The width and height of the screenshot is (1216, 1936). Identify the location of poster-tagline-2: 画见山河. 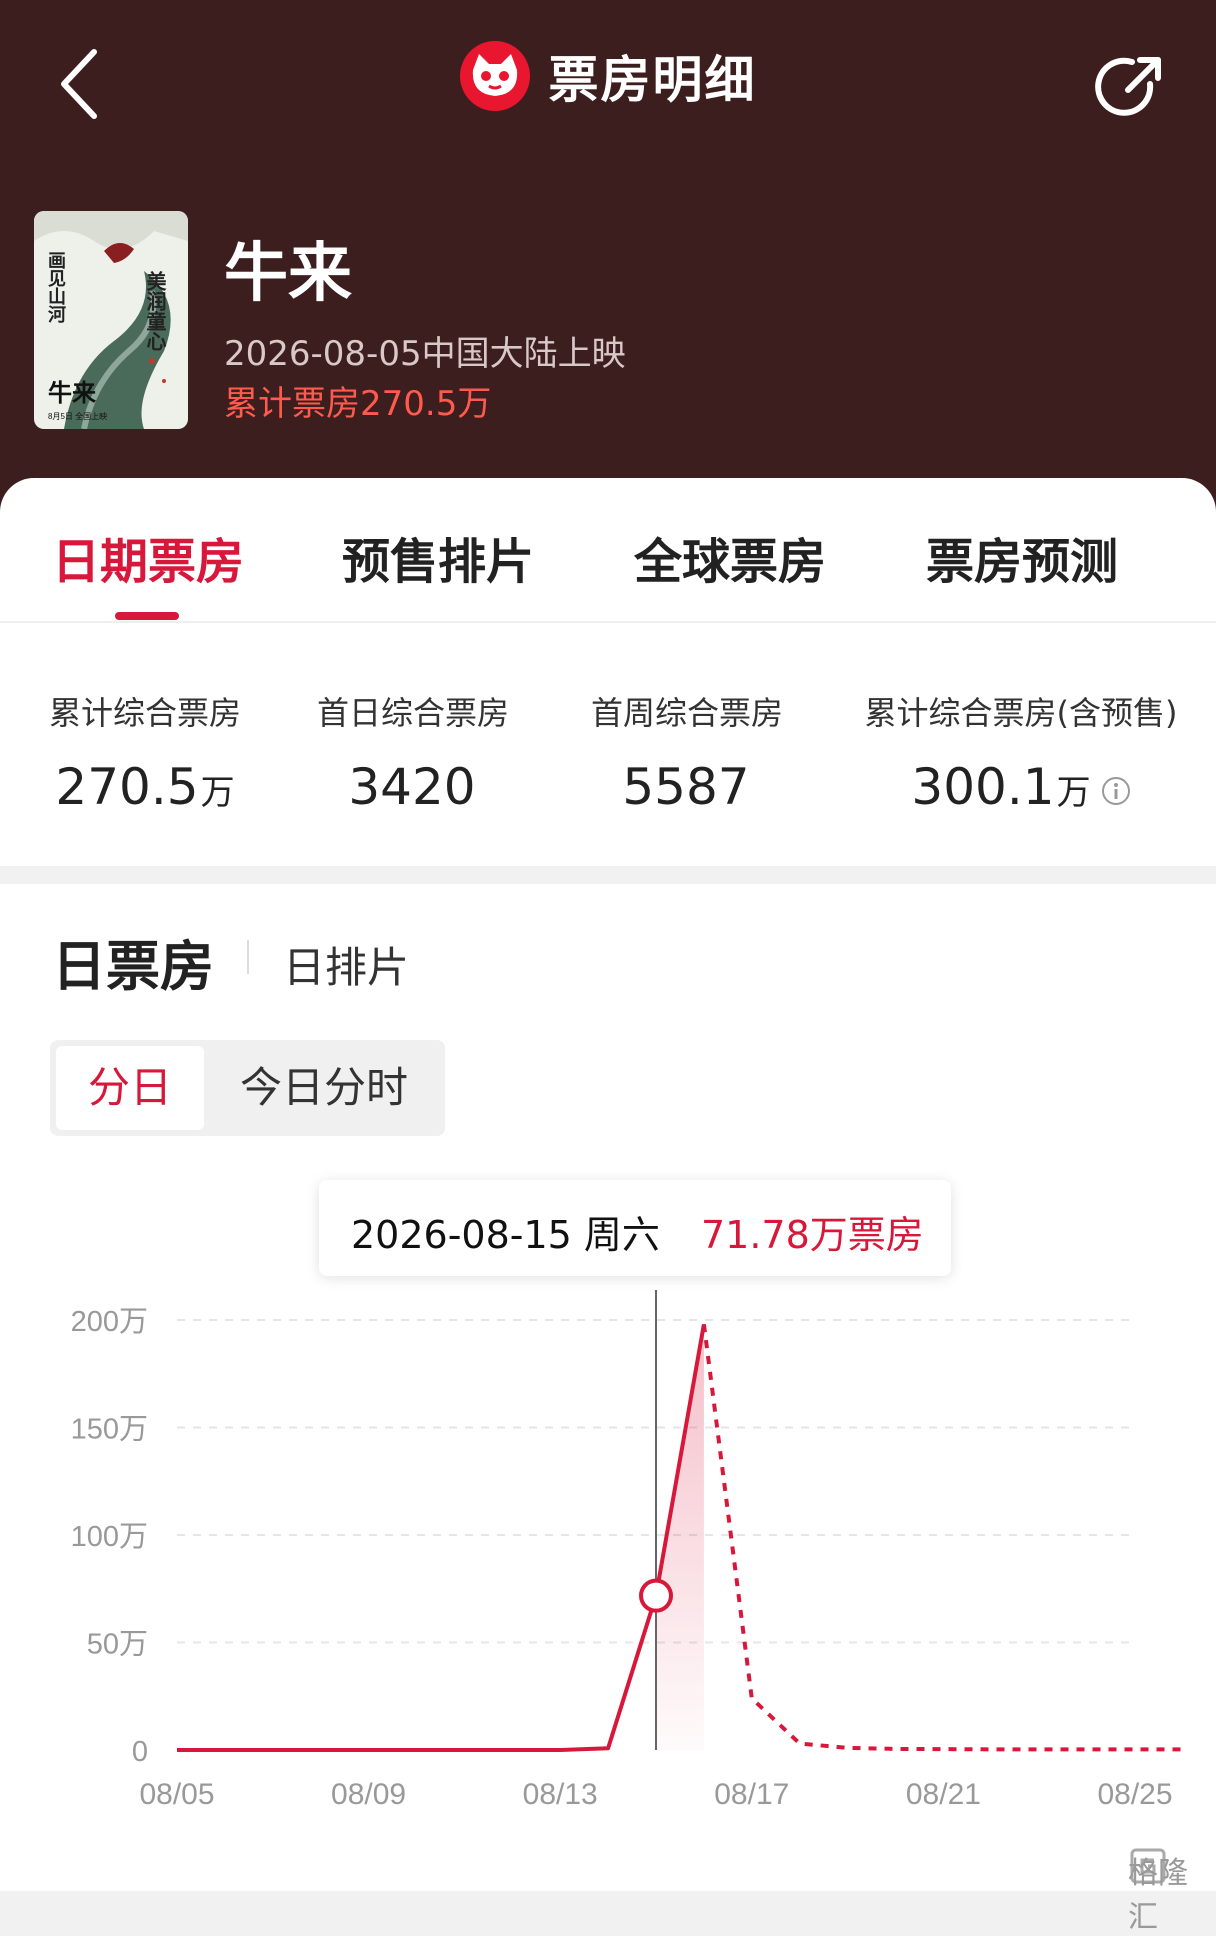
(56, 287).